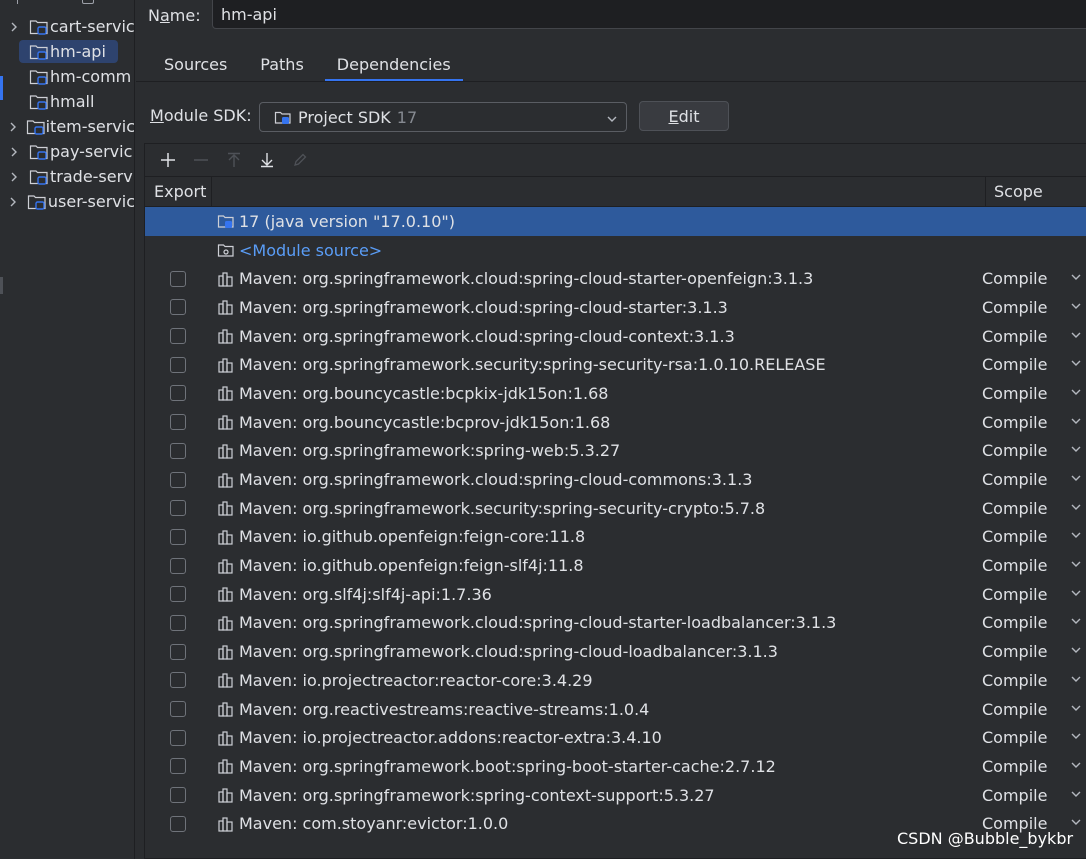 This screenshot has height=859, width=1086. Describe the element at coordinates (178, 191) in the screenshot. I see `column-header-export: Export` at that location.